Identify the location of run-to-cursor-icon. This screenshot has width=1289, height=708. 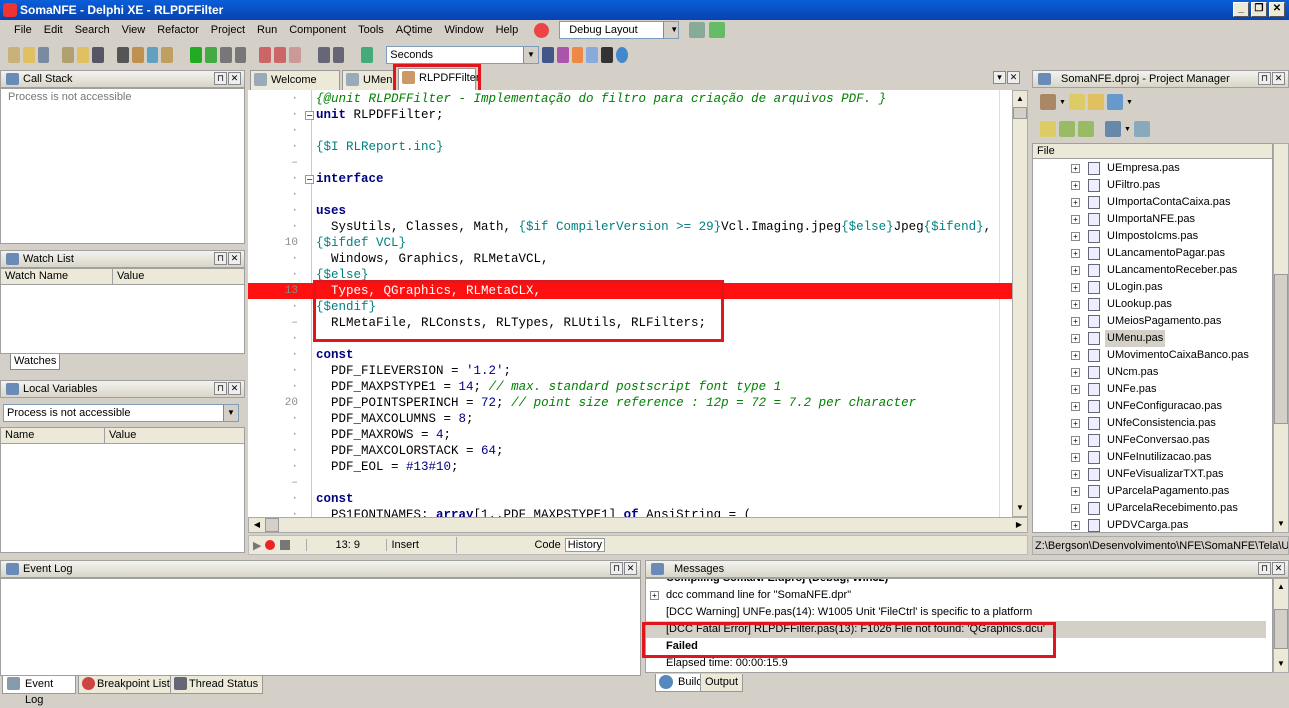
(295, 55).